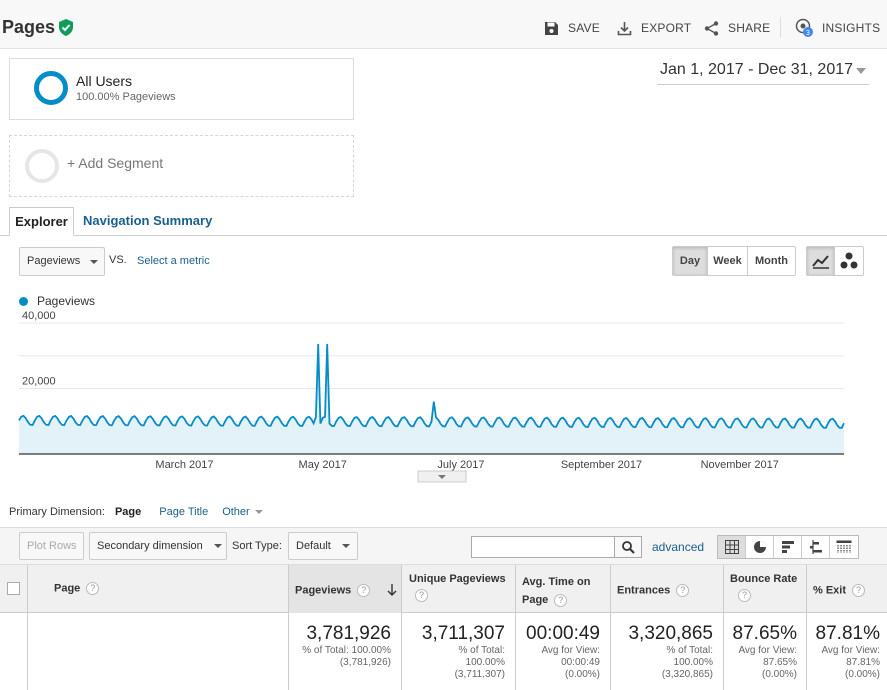  Describe the element at coordinates (346, 650) in the screenshot. I see `total-pageviews-pct: % of Total: 100.00%` at that location.